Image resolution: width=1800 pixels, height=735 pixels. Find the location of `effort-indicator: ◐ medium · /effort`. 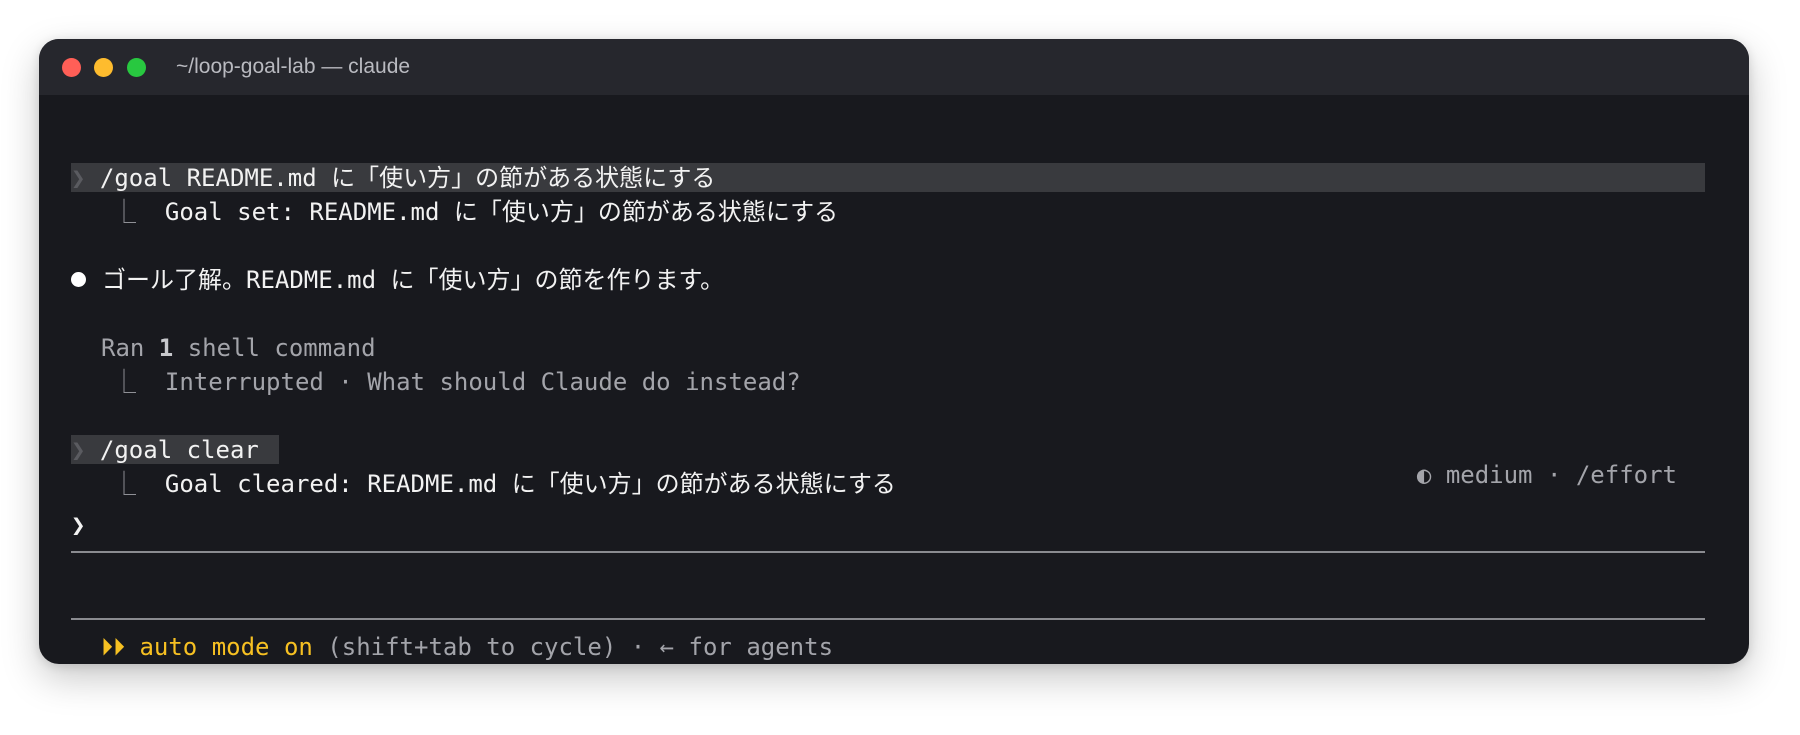

effort-indicator: ◐ medium · /effort is located at coordinates (1547, 475).